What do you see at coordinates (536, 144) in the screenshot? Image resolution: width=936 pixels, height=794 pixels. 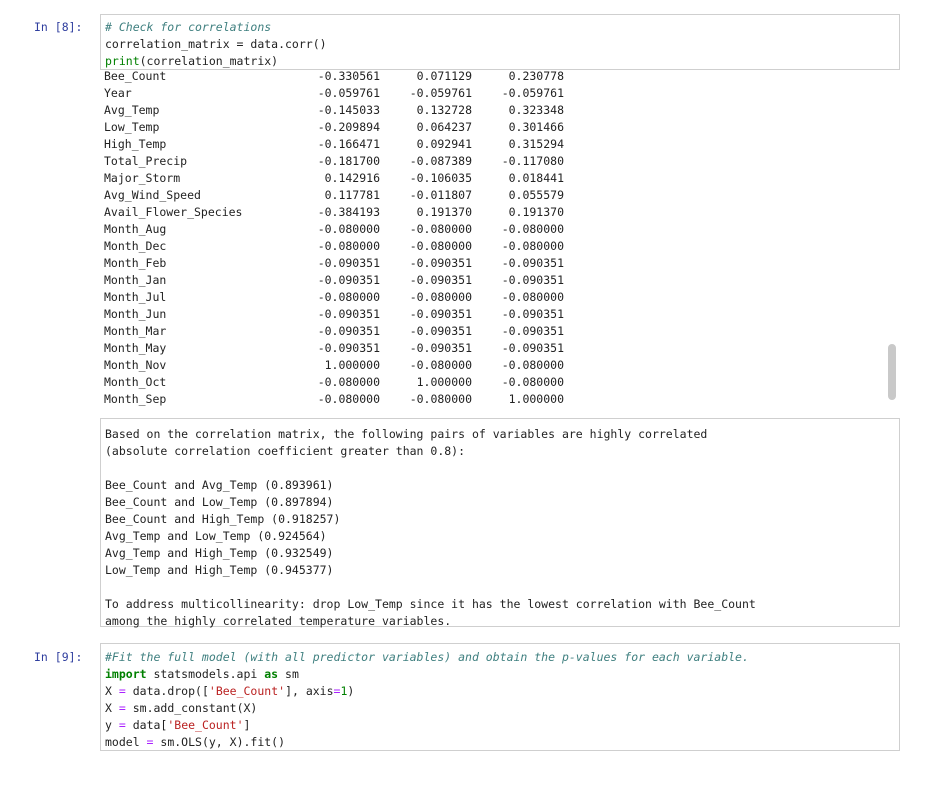 I see `correlation-value: 0.315294` at bounding box center [536, 144].